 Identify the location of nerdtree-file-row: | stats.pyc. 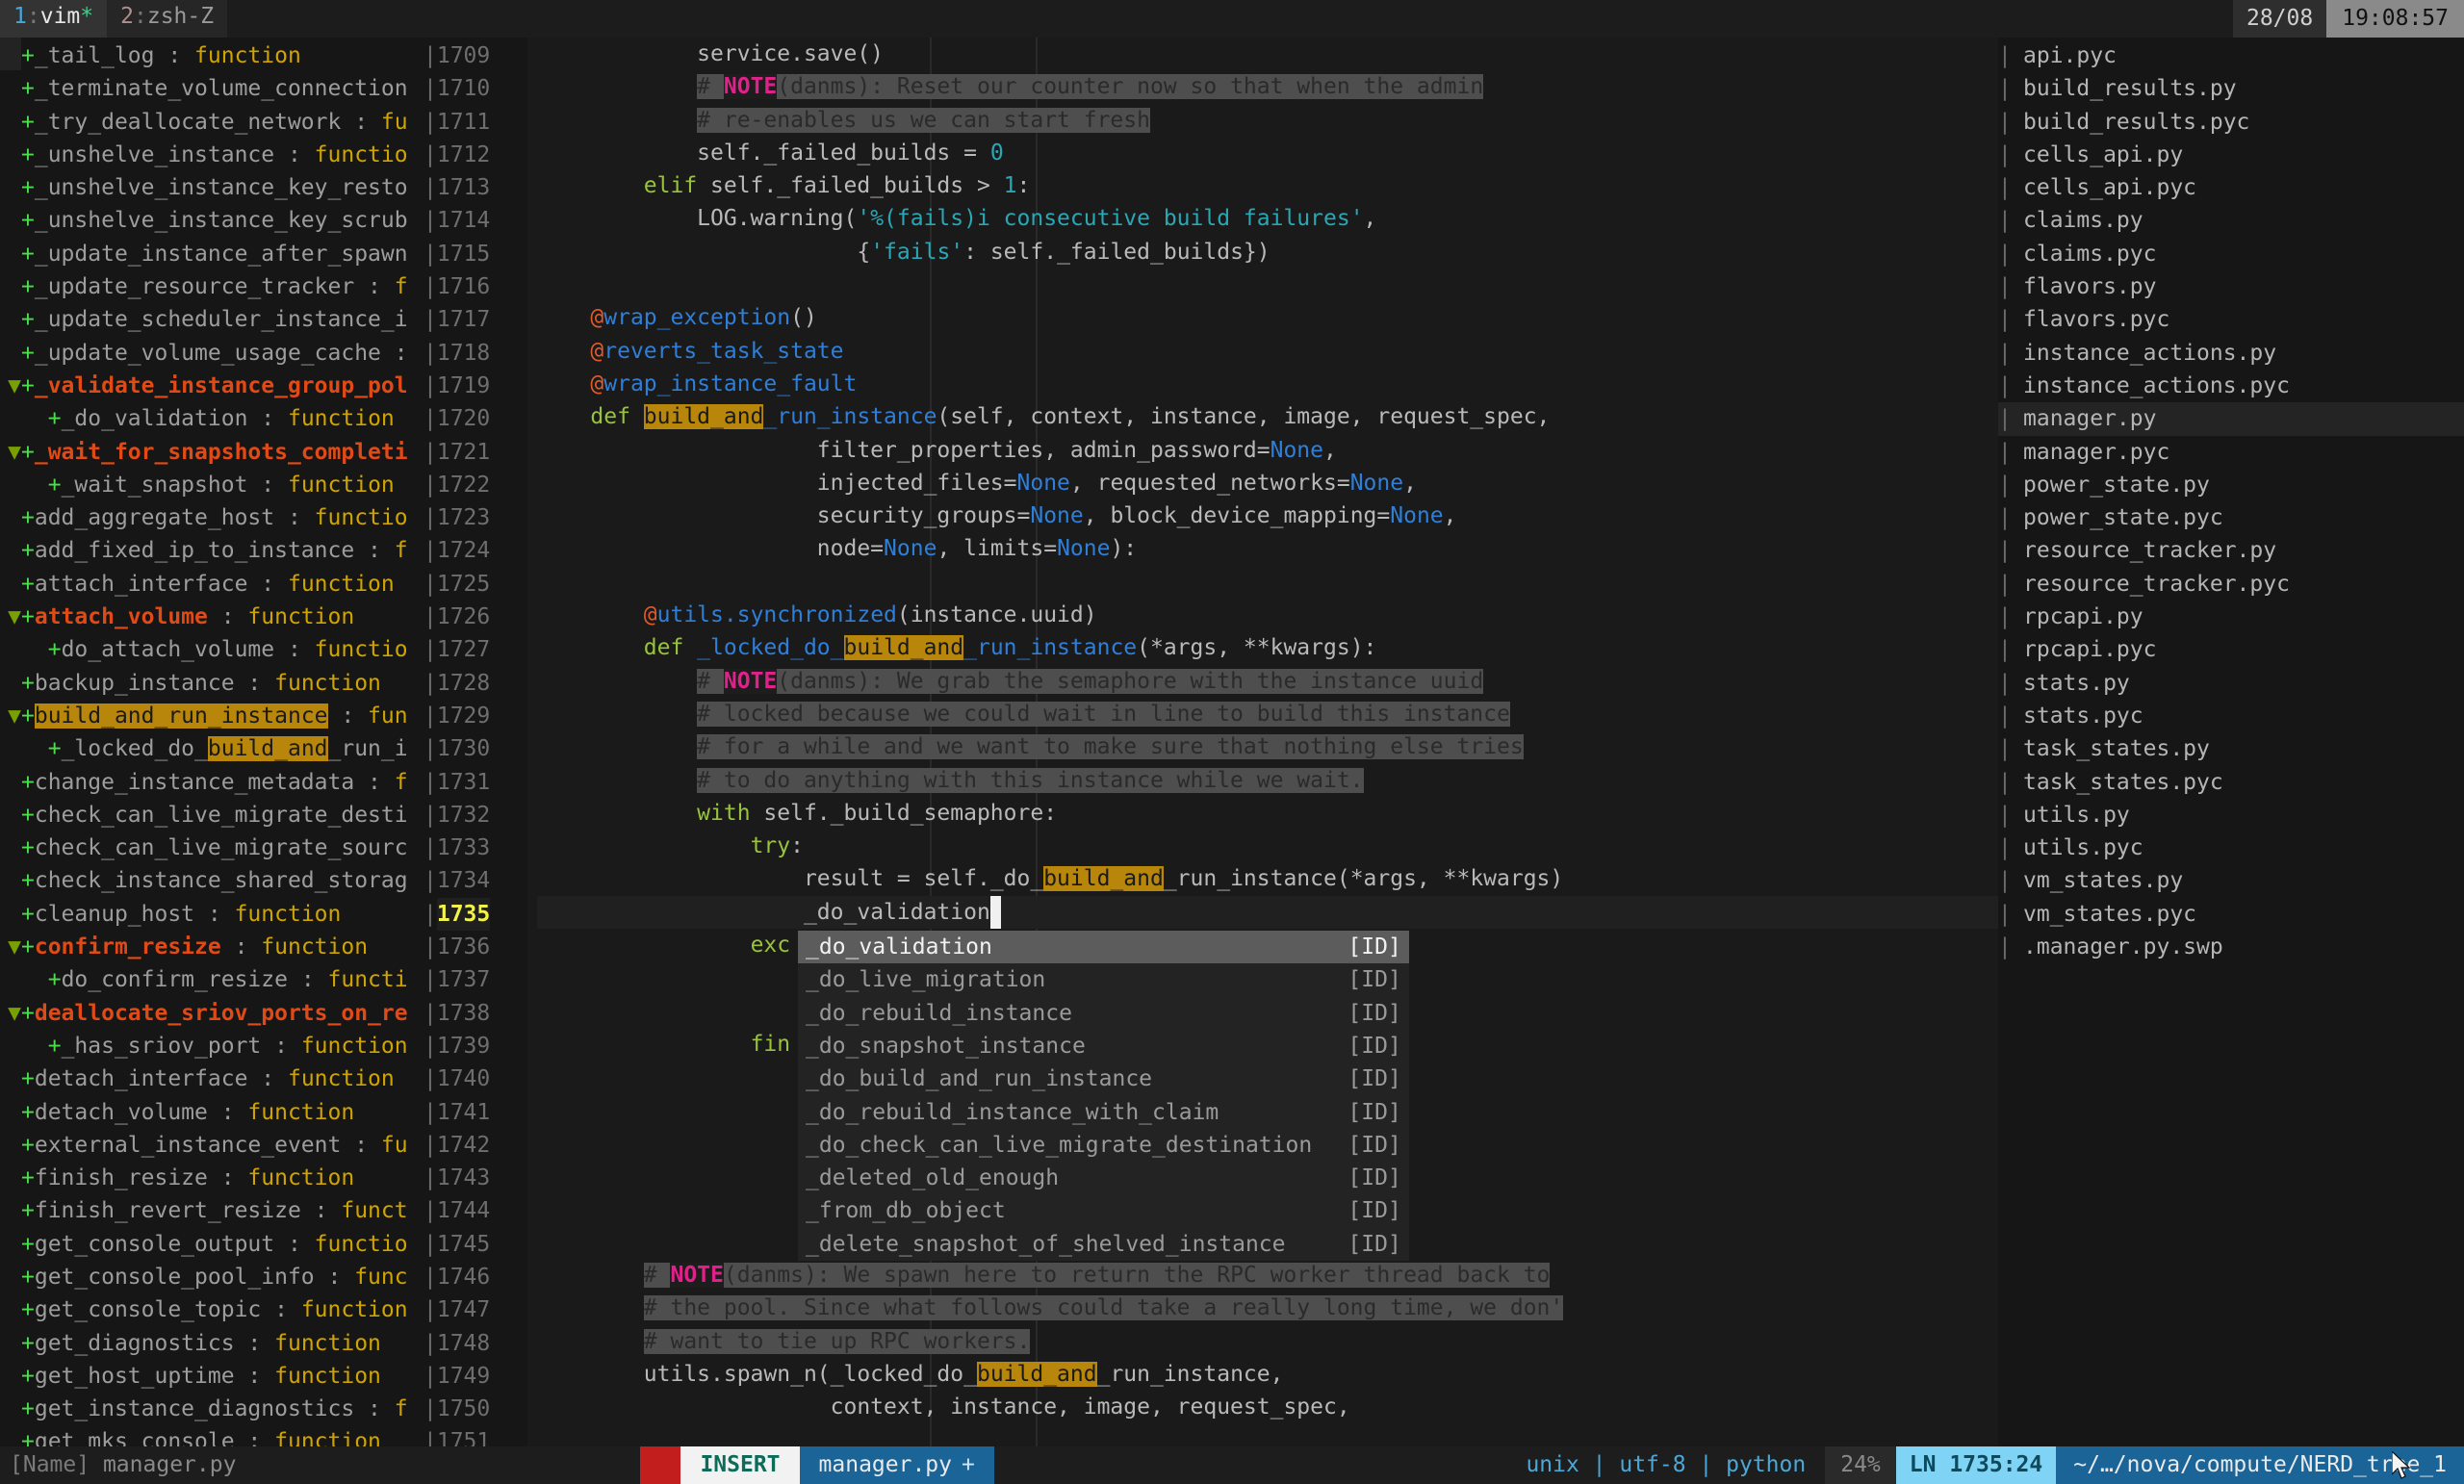
(2231, 716).